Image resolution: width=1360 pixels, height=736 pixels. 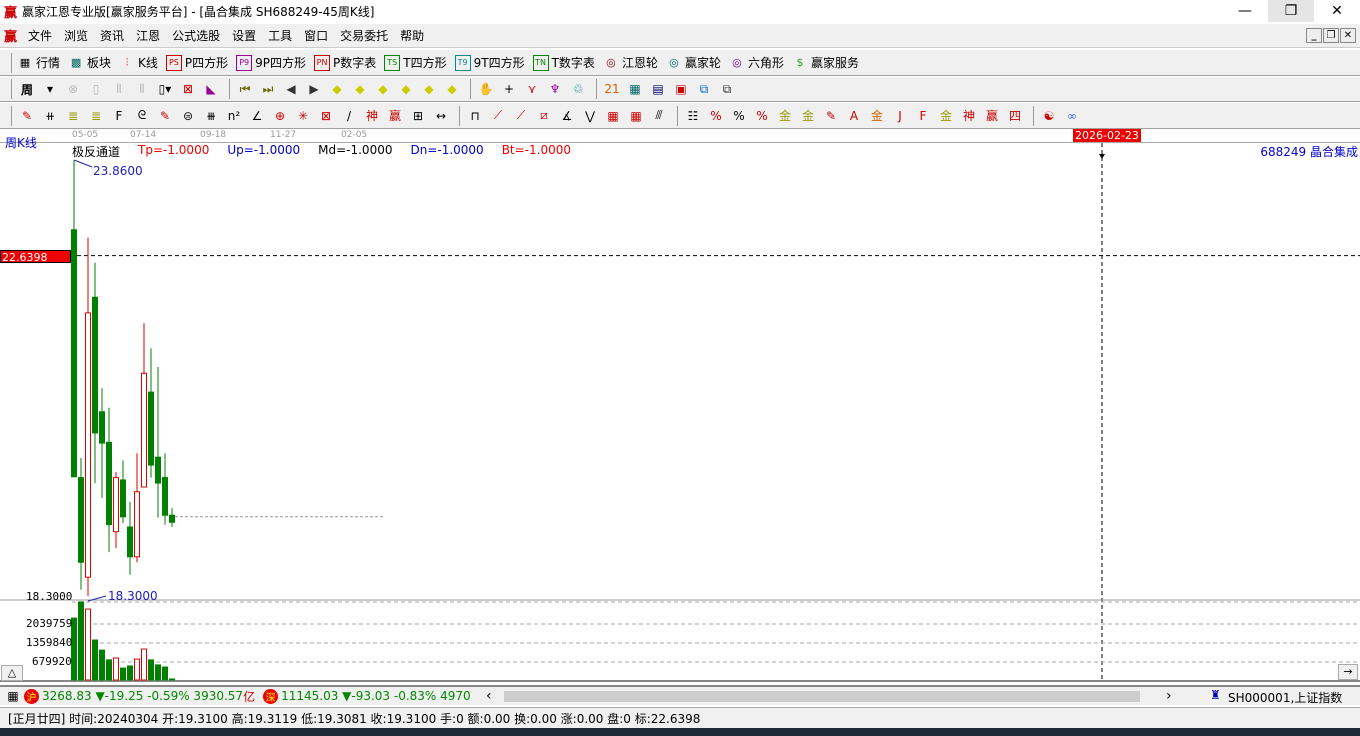 What do you see at coordinates (96, 89) in the screenshot?
I see `doc-icon: ▯` at bounding box center [96, 89].